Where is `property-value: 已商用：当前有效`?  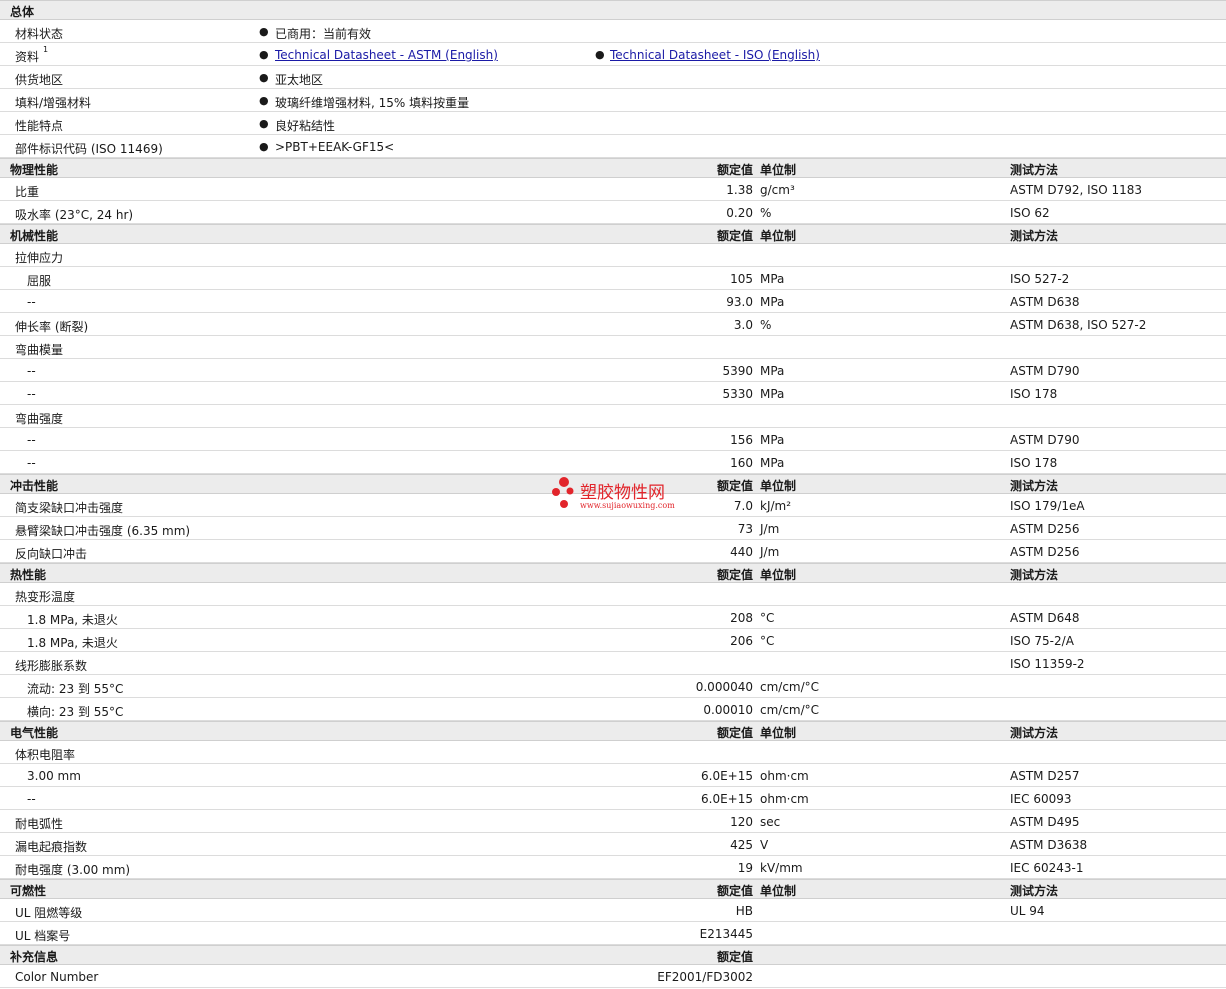
property-value: 已商用：当前有效 is located at coordinates (323, 34).